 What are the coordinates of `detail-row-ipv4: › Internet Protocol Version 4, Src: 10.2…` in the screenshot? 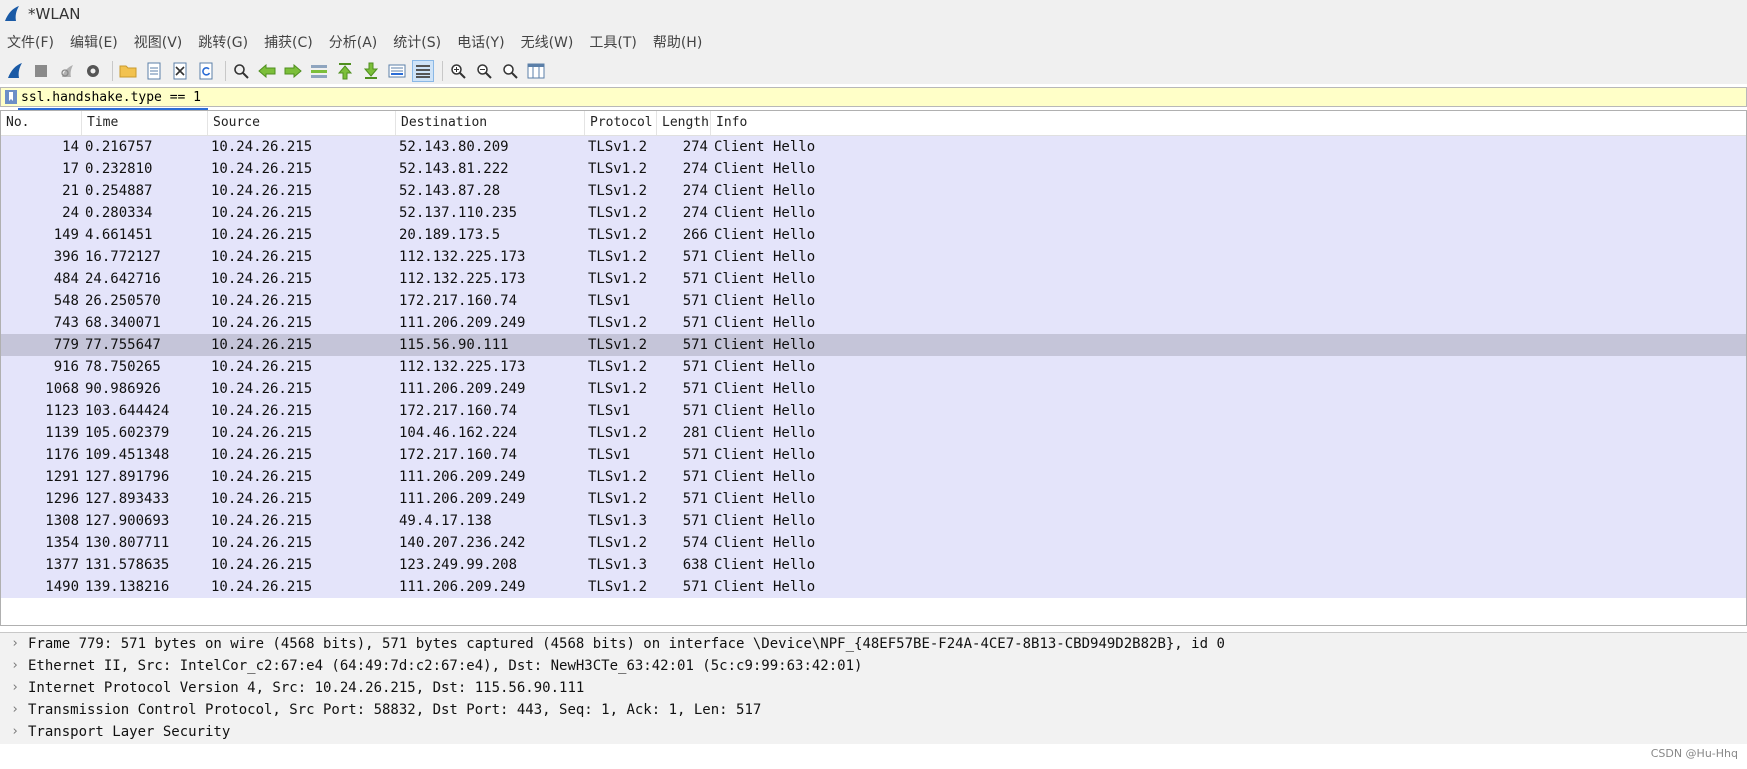 It's located at (873, 688).